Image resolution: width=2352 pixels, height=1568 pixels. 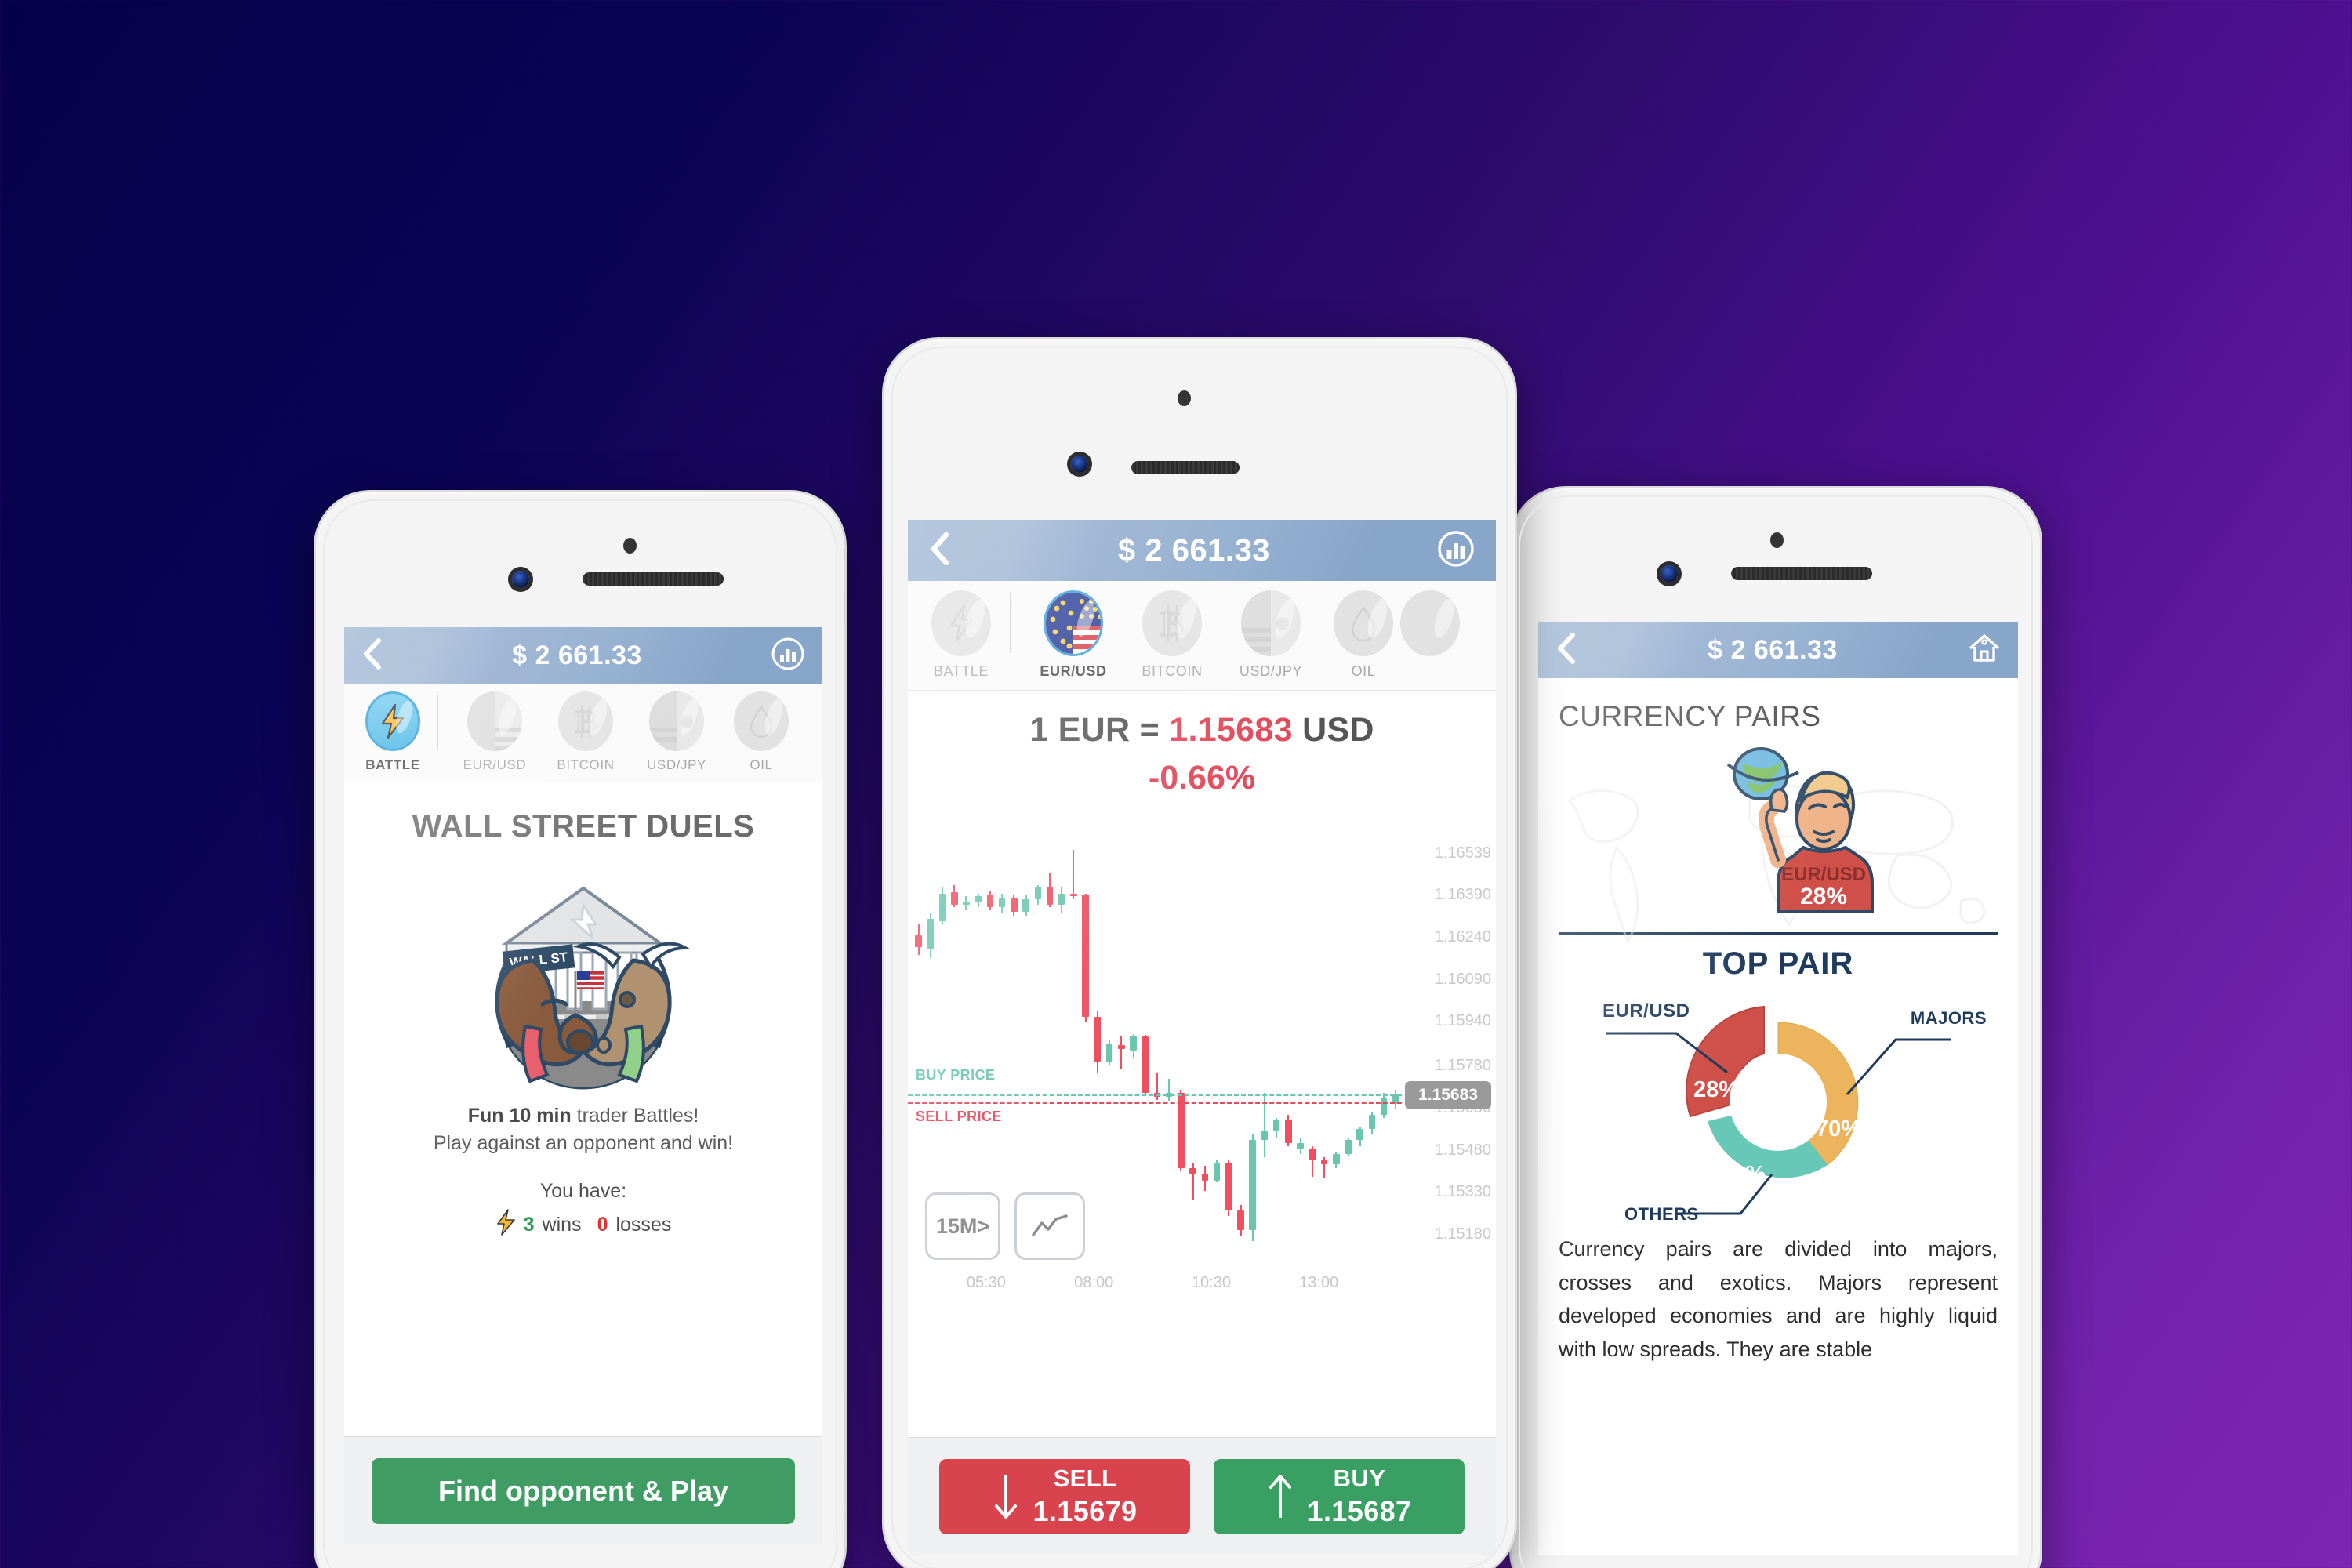 I want to click on x-axis-tick: 08:00, so click(x=1094, y=1282).